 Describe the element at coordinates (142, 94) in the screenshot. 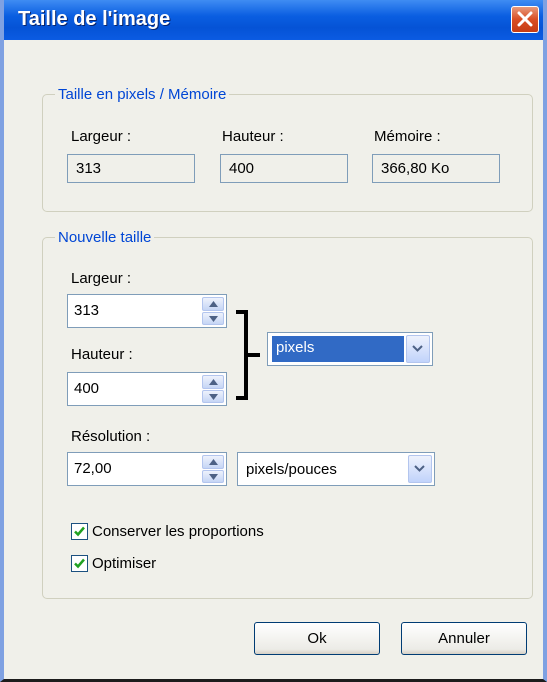

I see `pixels-memory-legend: Taille en pixels / Mémoire` at that location.